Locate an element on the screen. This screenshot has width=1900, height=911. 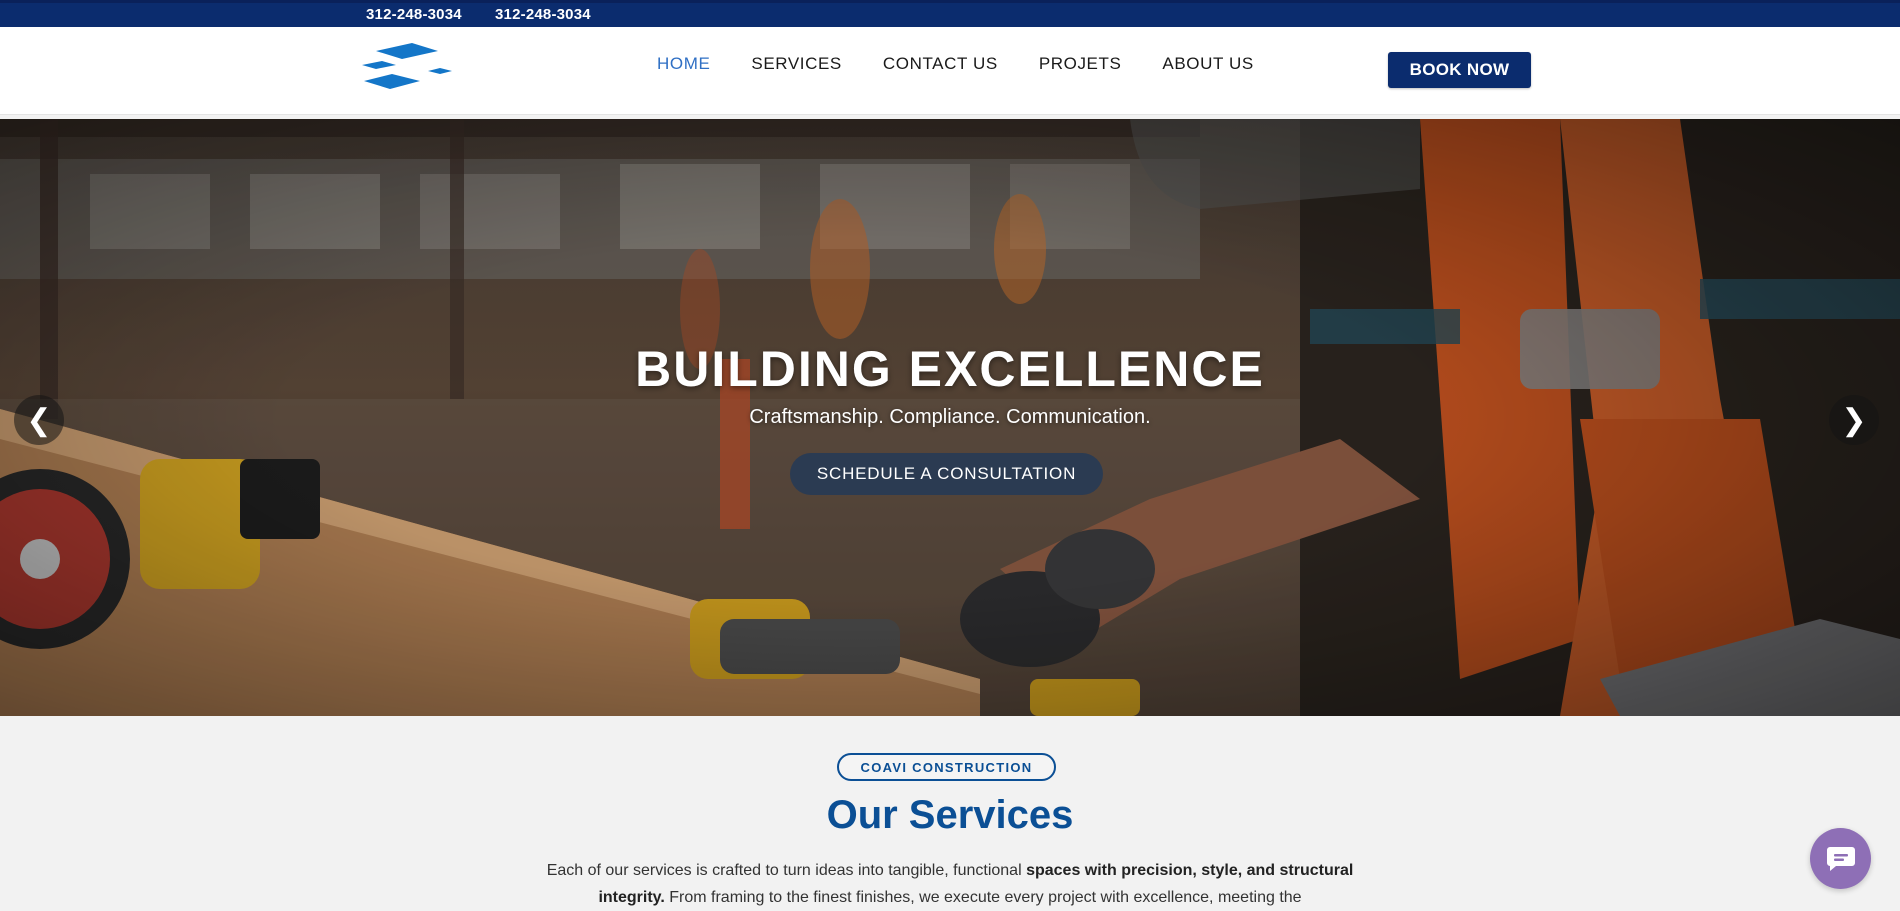
top-contact-bar: 312-248-3034 312-248-3034 is located at coordinates (950, 13).